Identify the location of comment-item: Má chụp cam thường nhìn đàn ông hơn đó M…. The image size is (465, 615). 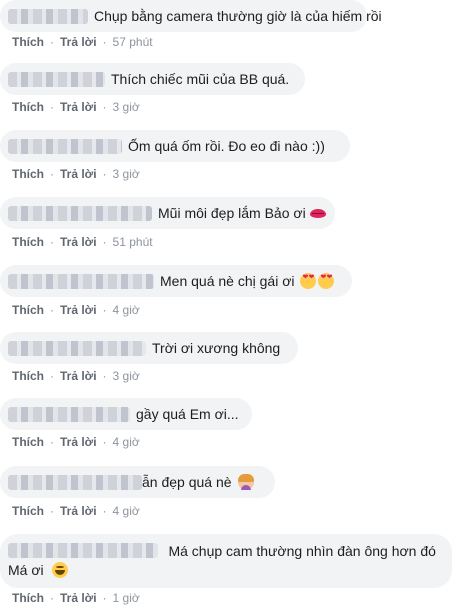
(232, 574).